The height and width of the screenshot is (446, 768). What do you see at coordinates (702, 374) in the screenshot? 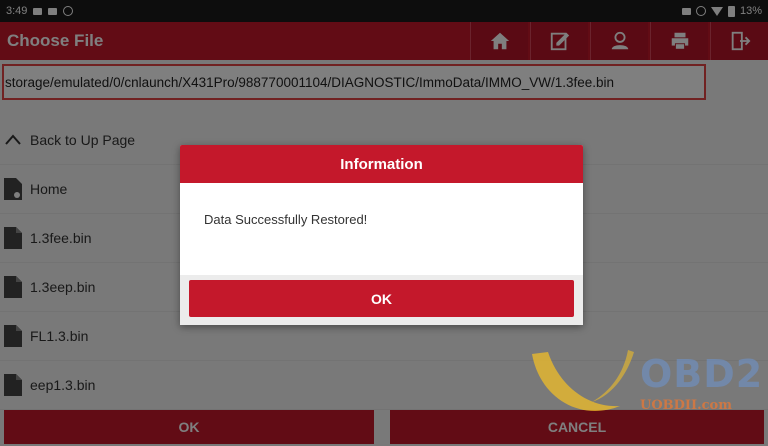
I see `watermark-brand: OBD2` at bounding box center [702, 374].